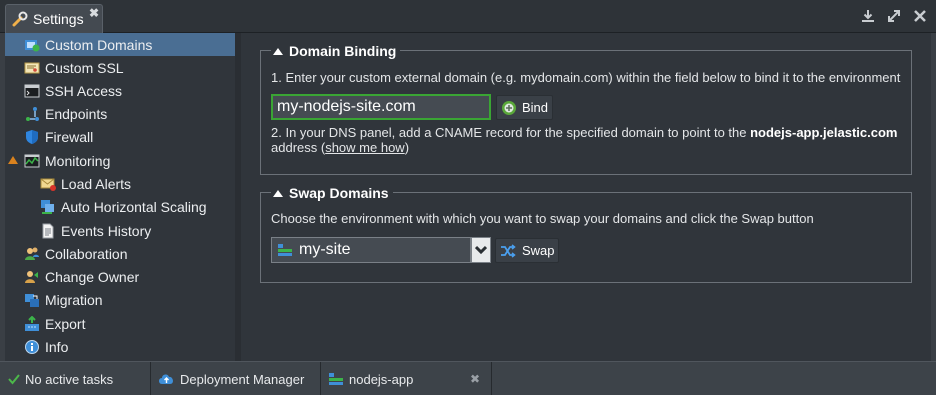 This screenshot has height=395, width=936. I want to click on show-me-how-link: show me how, so click(364, 147).